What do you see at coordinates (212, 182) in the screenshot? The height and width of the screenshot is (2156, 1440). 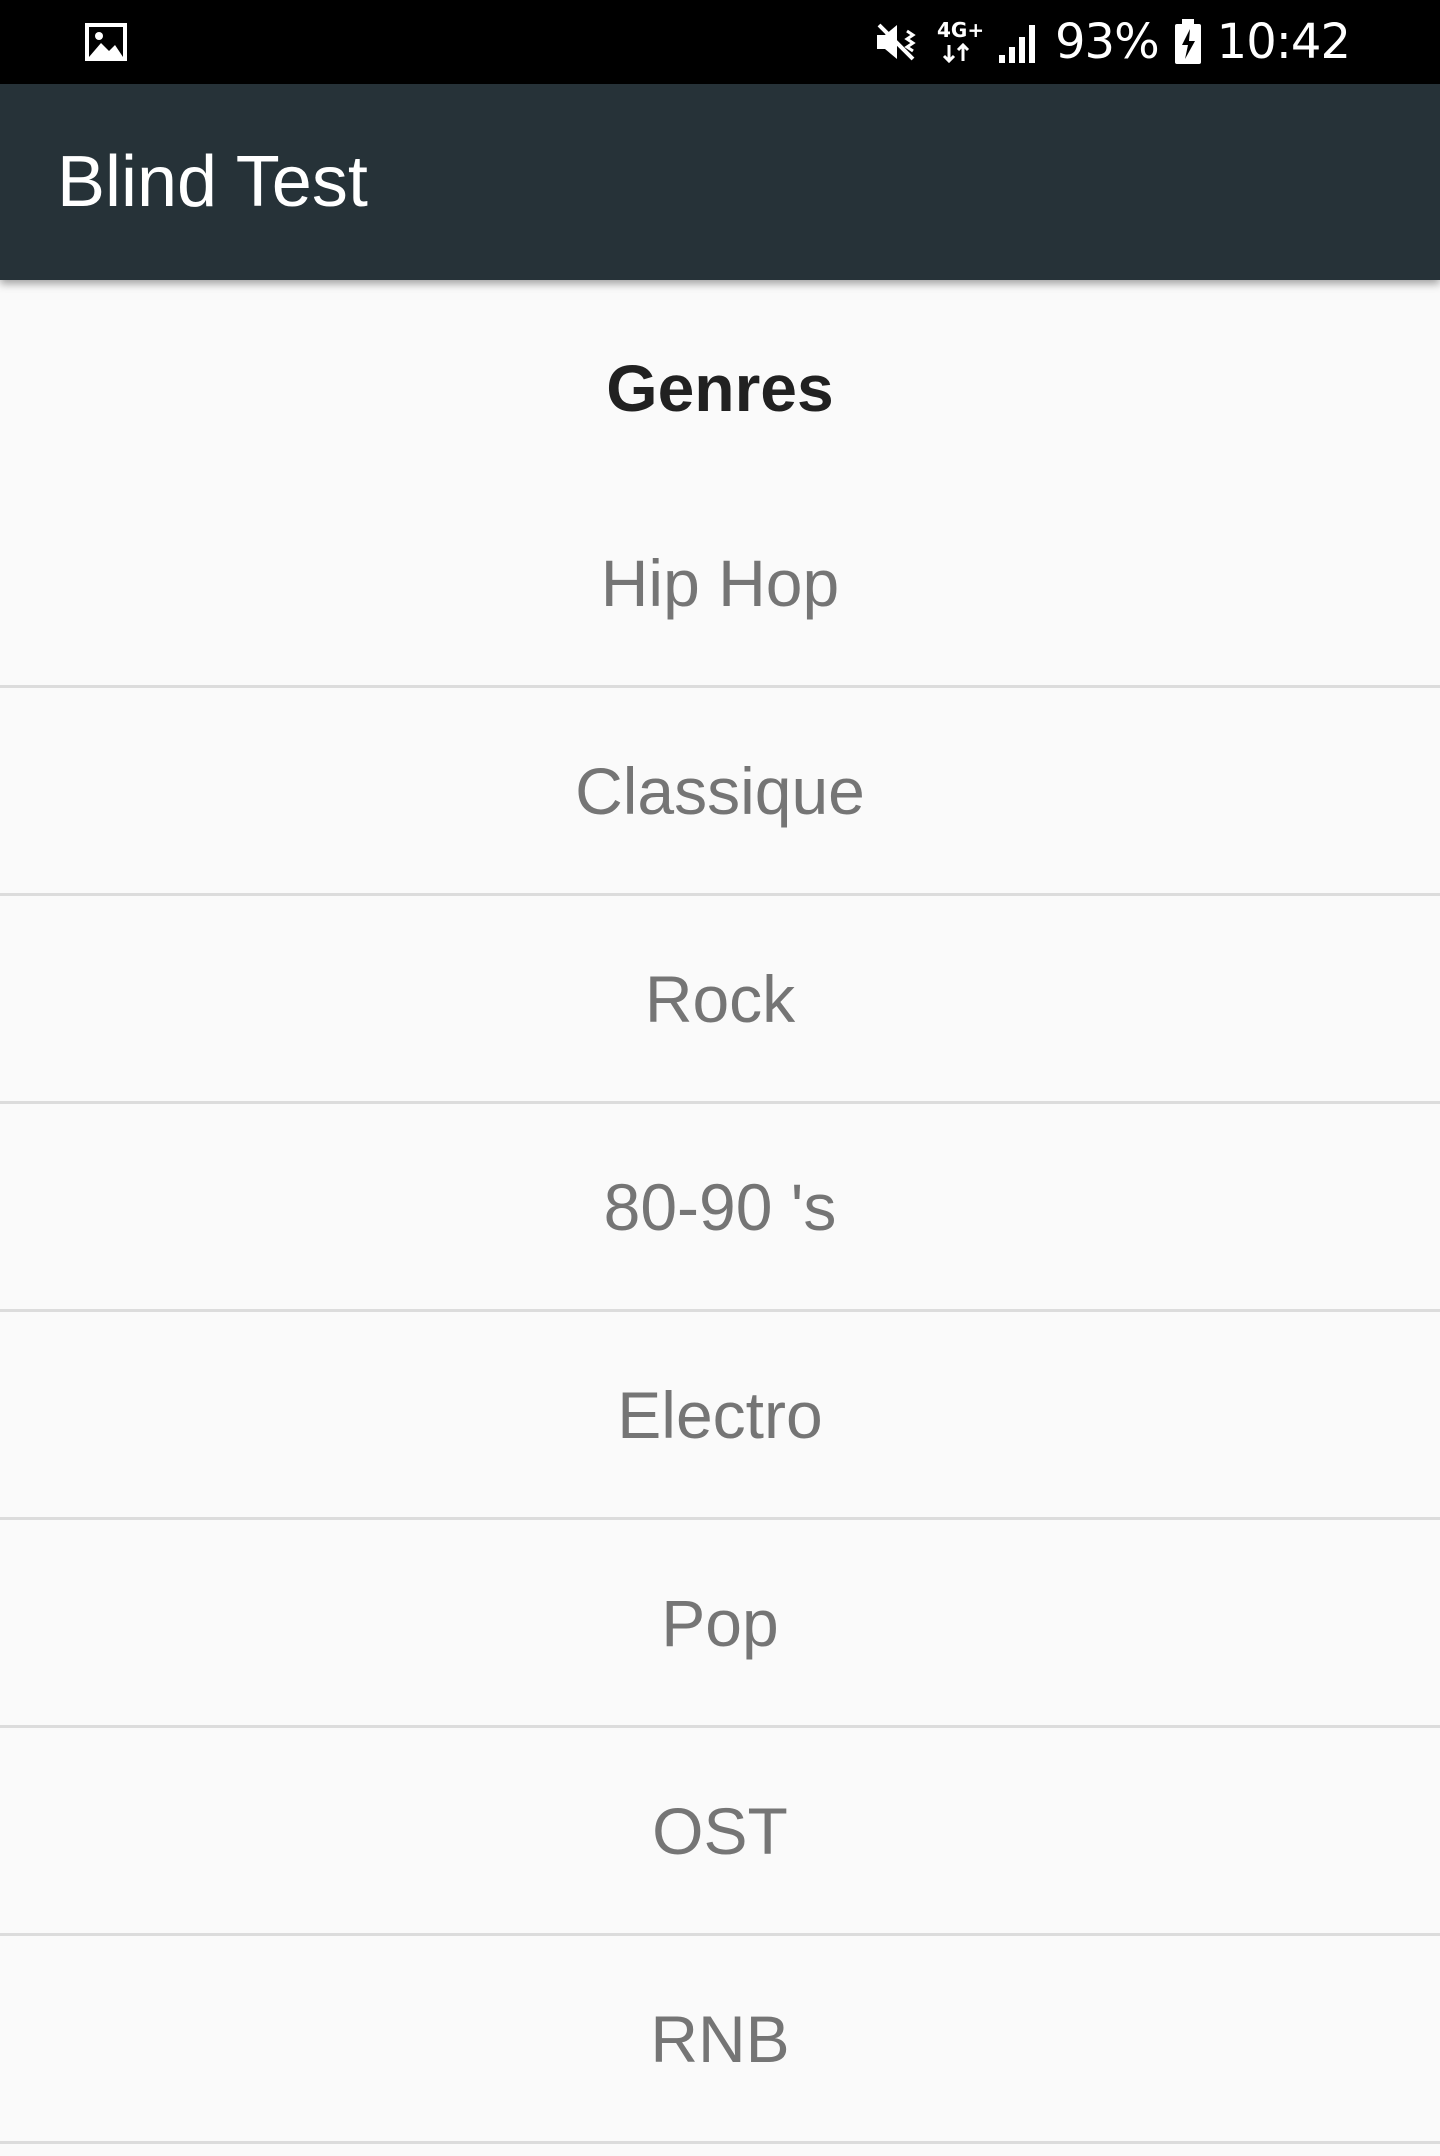 I see `app-title: Blind Test` at bounding box center [212, 182].